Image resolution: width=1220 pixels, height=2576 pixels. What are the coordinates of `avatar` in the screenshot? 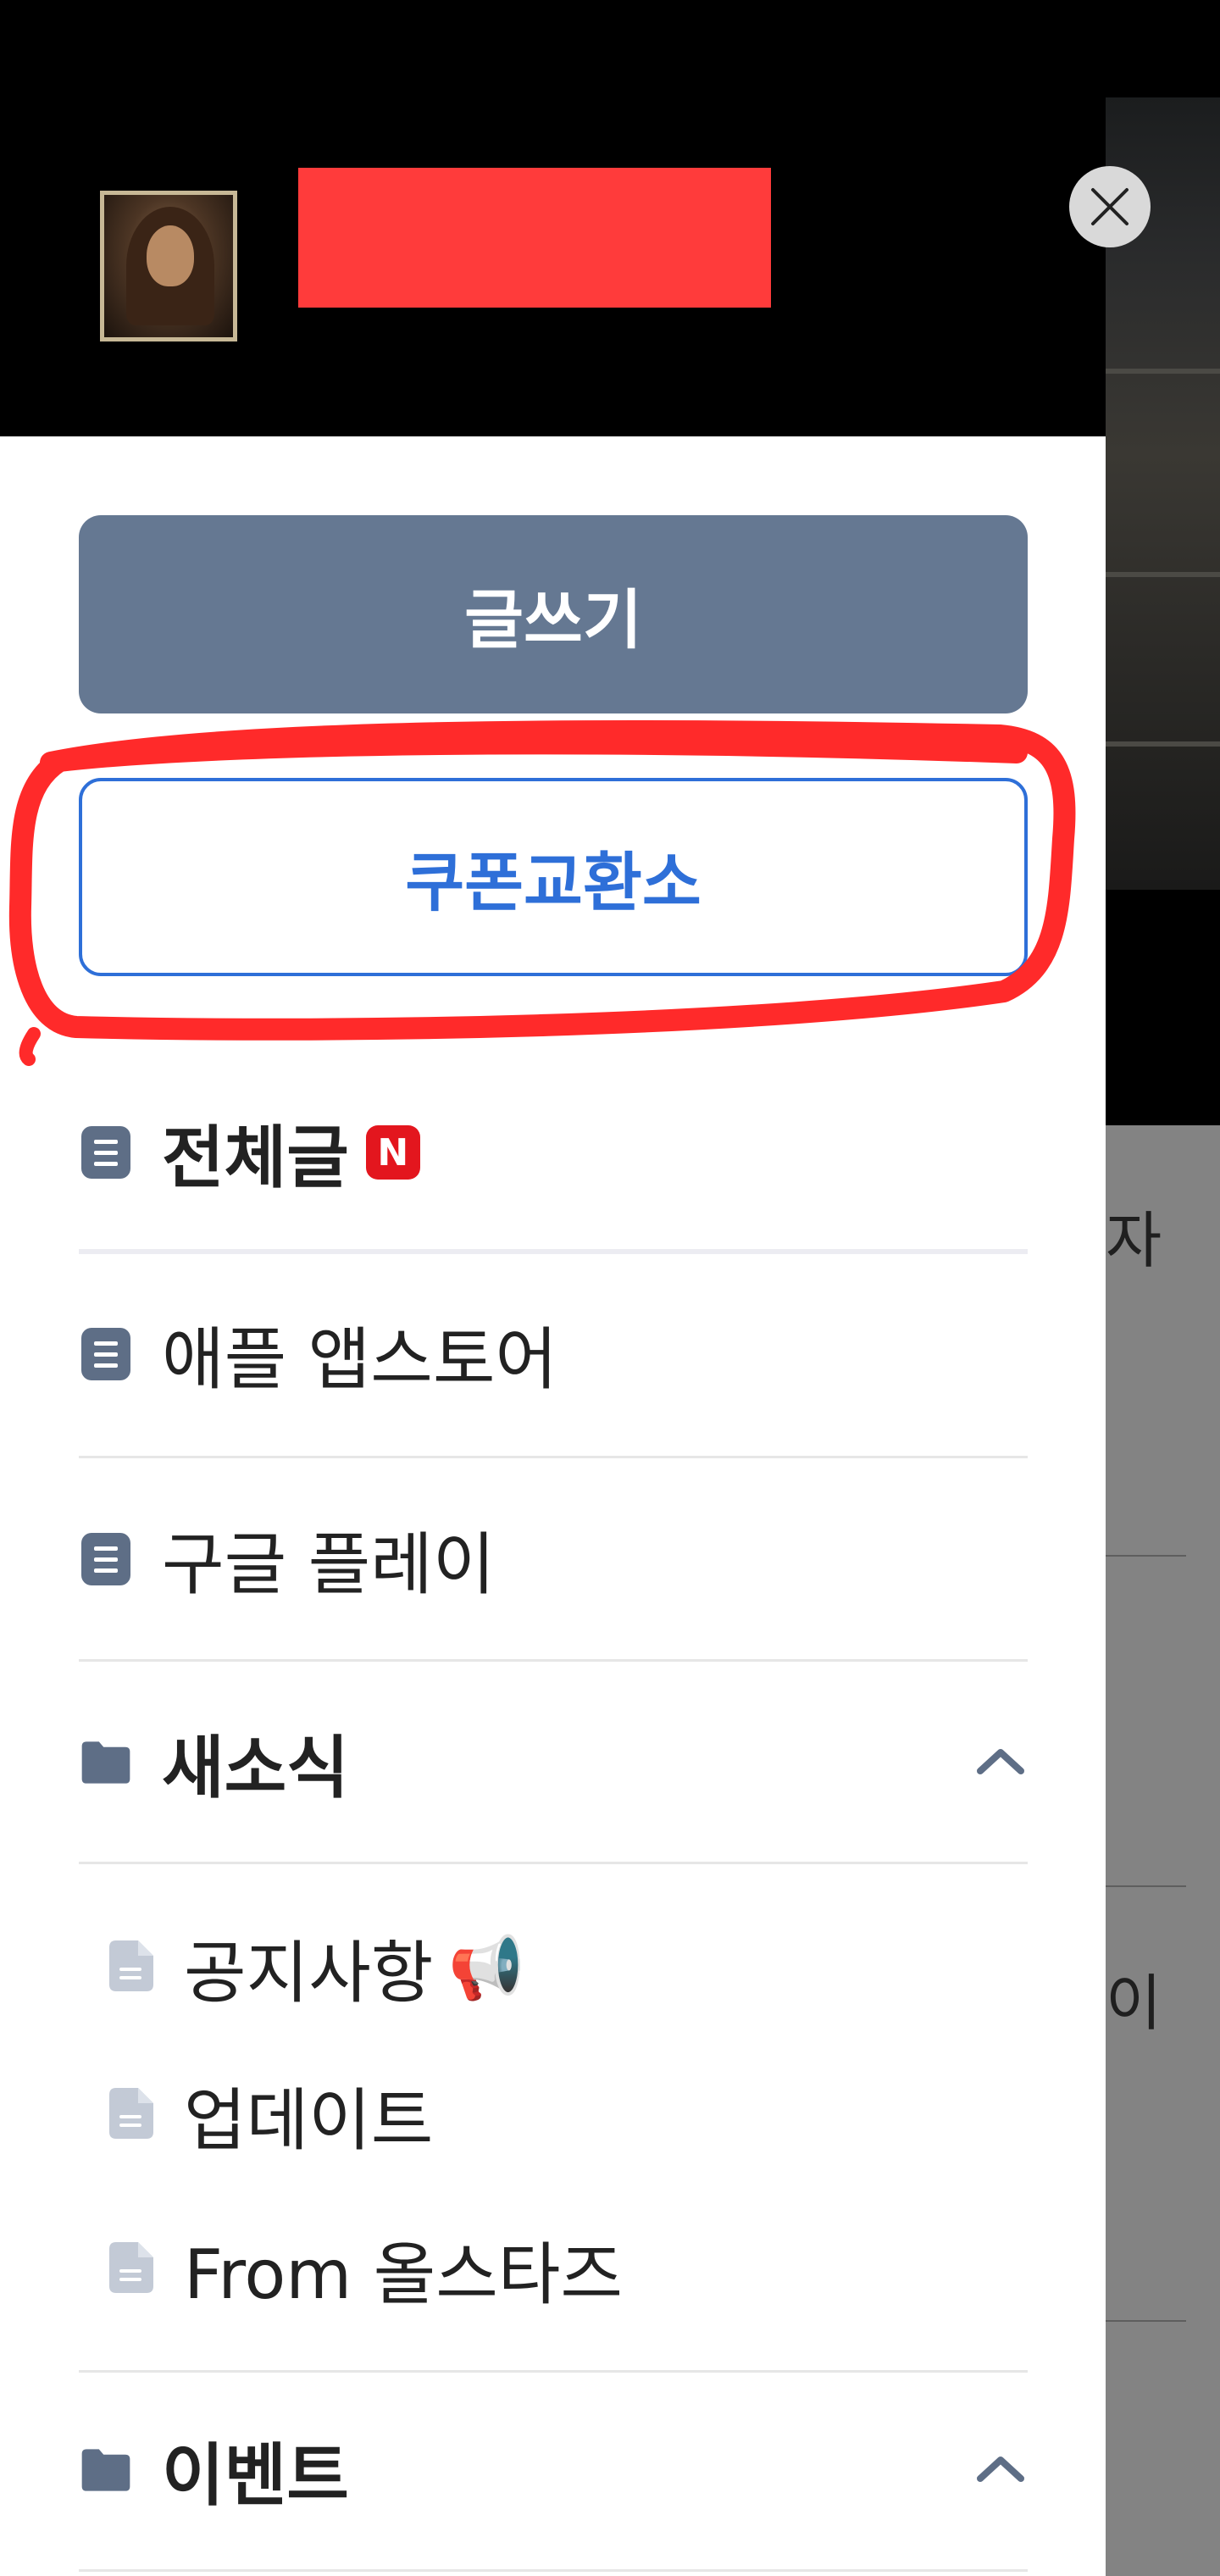 It's located at (168, 266).